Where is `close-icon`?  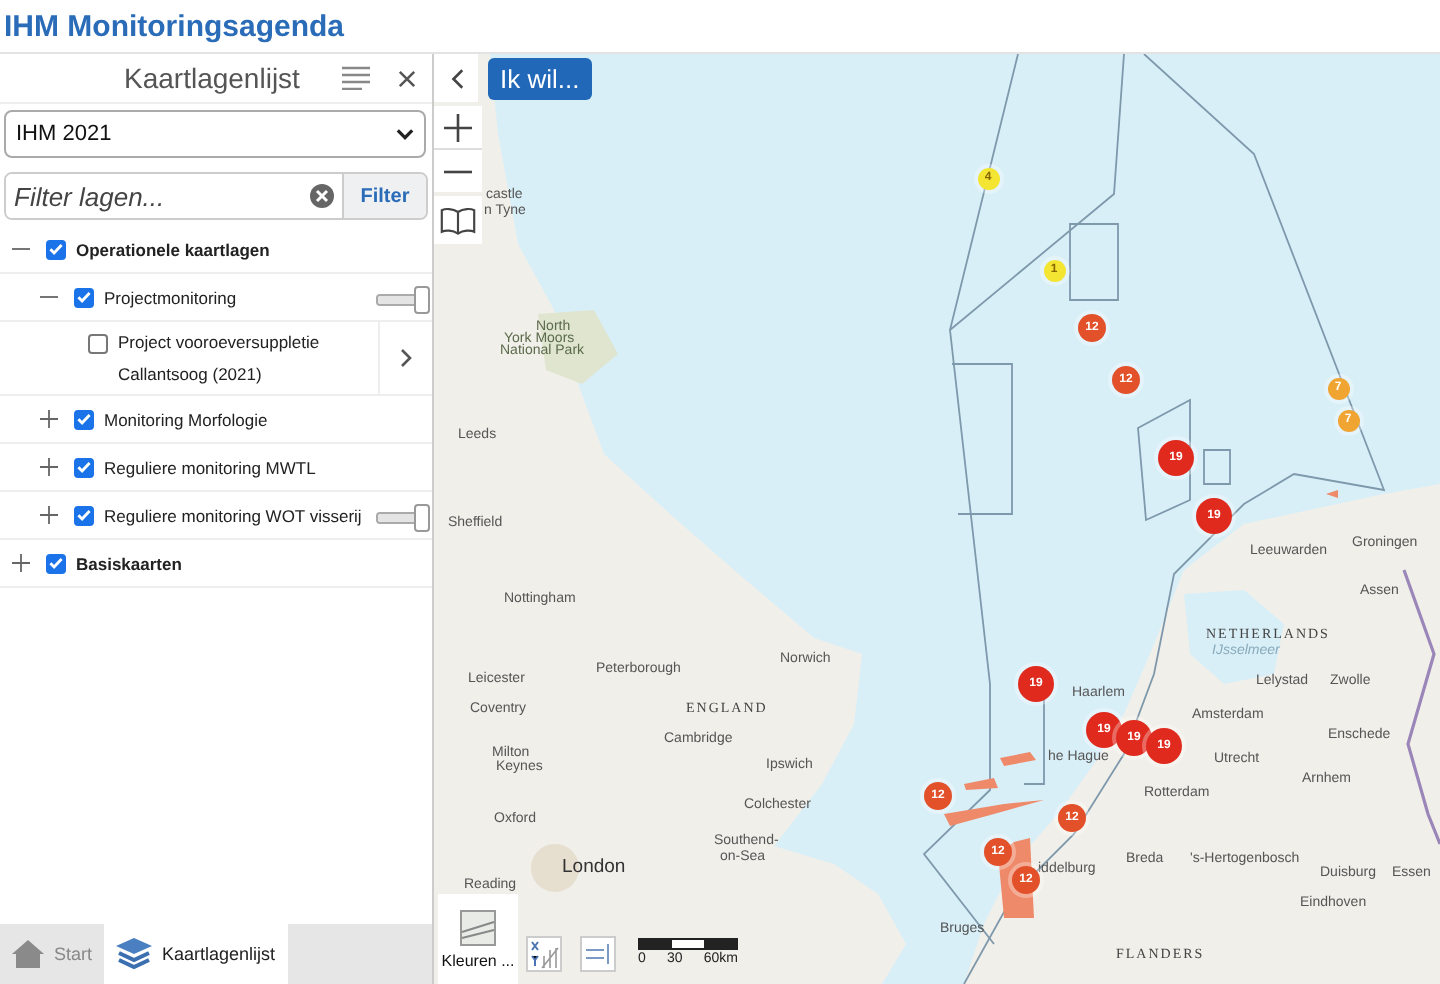
close-icon is located at coordinates (407, 78).